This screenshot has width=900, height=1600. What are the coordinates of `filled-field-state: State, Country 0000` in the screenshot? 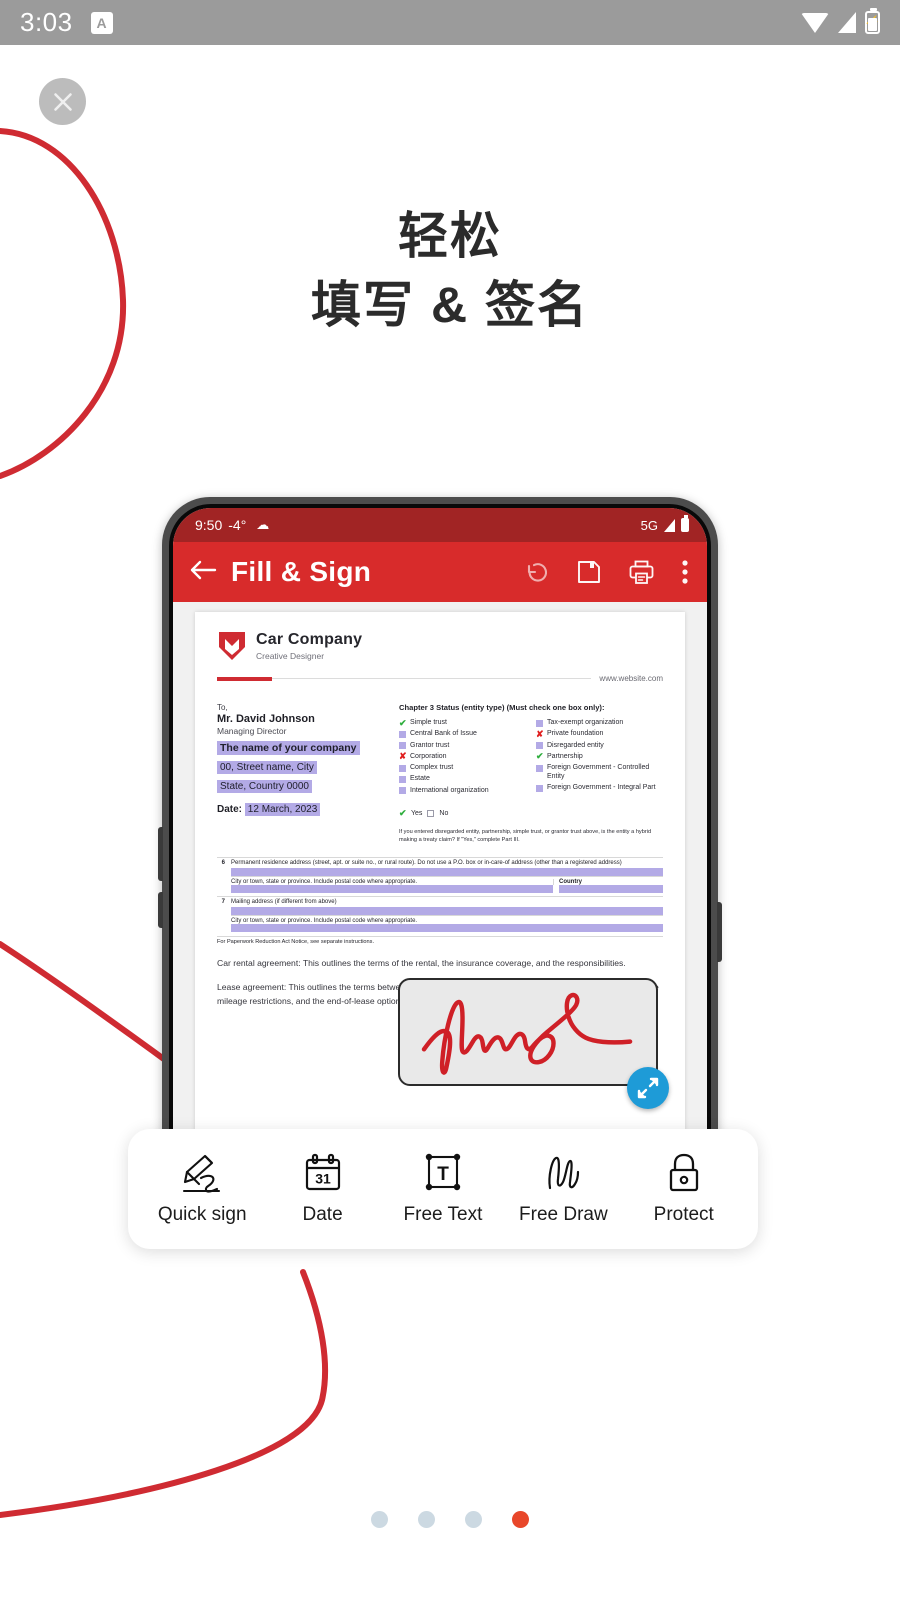 It's located at (264, 786).